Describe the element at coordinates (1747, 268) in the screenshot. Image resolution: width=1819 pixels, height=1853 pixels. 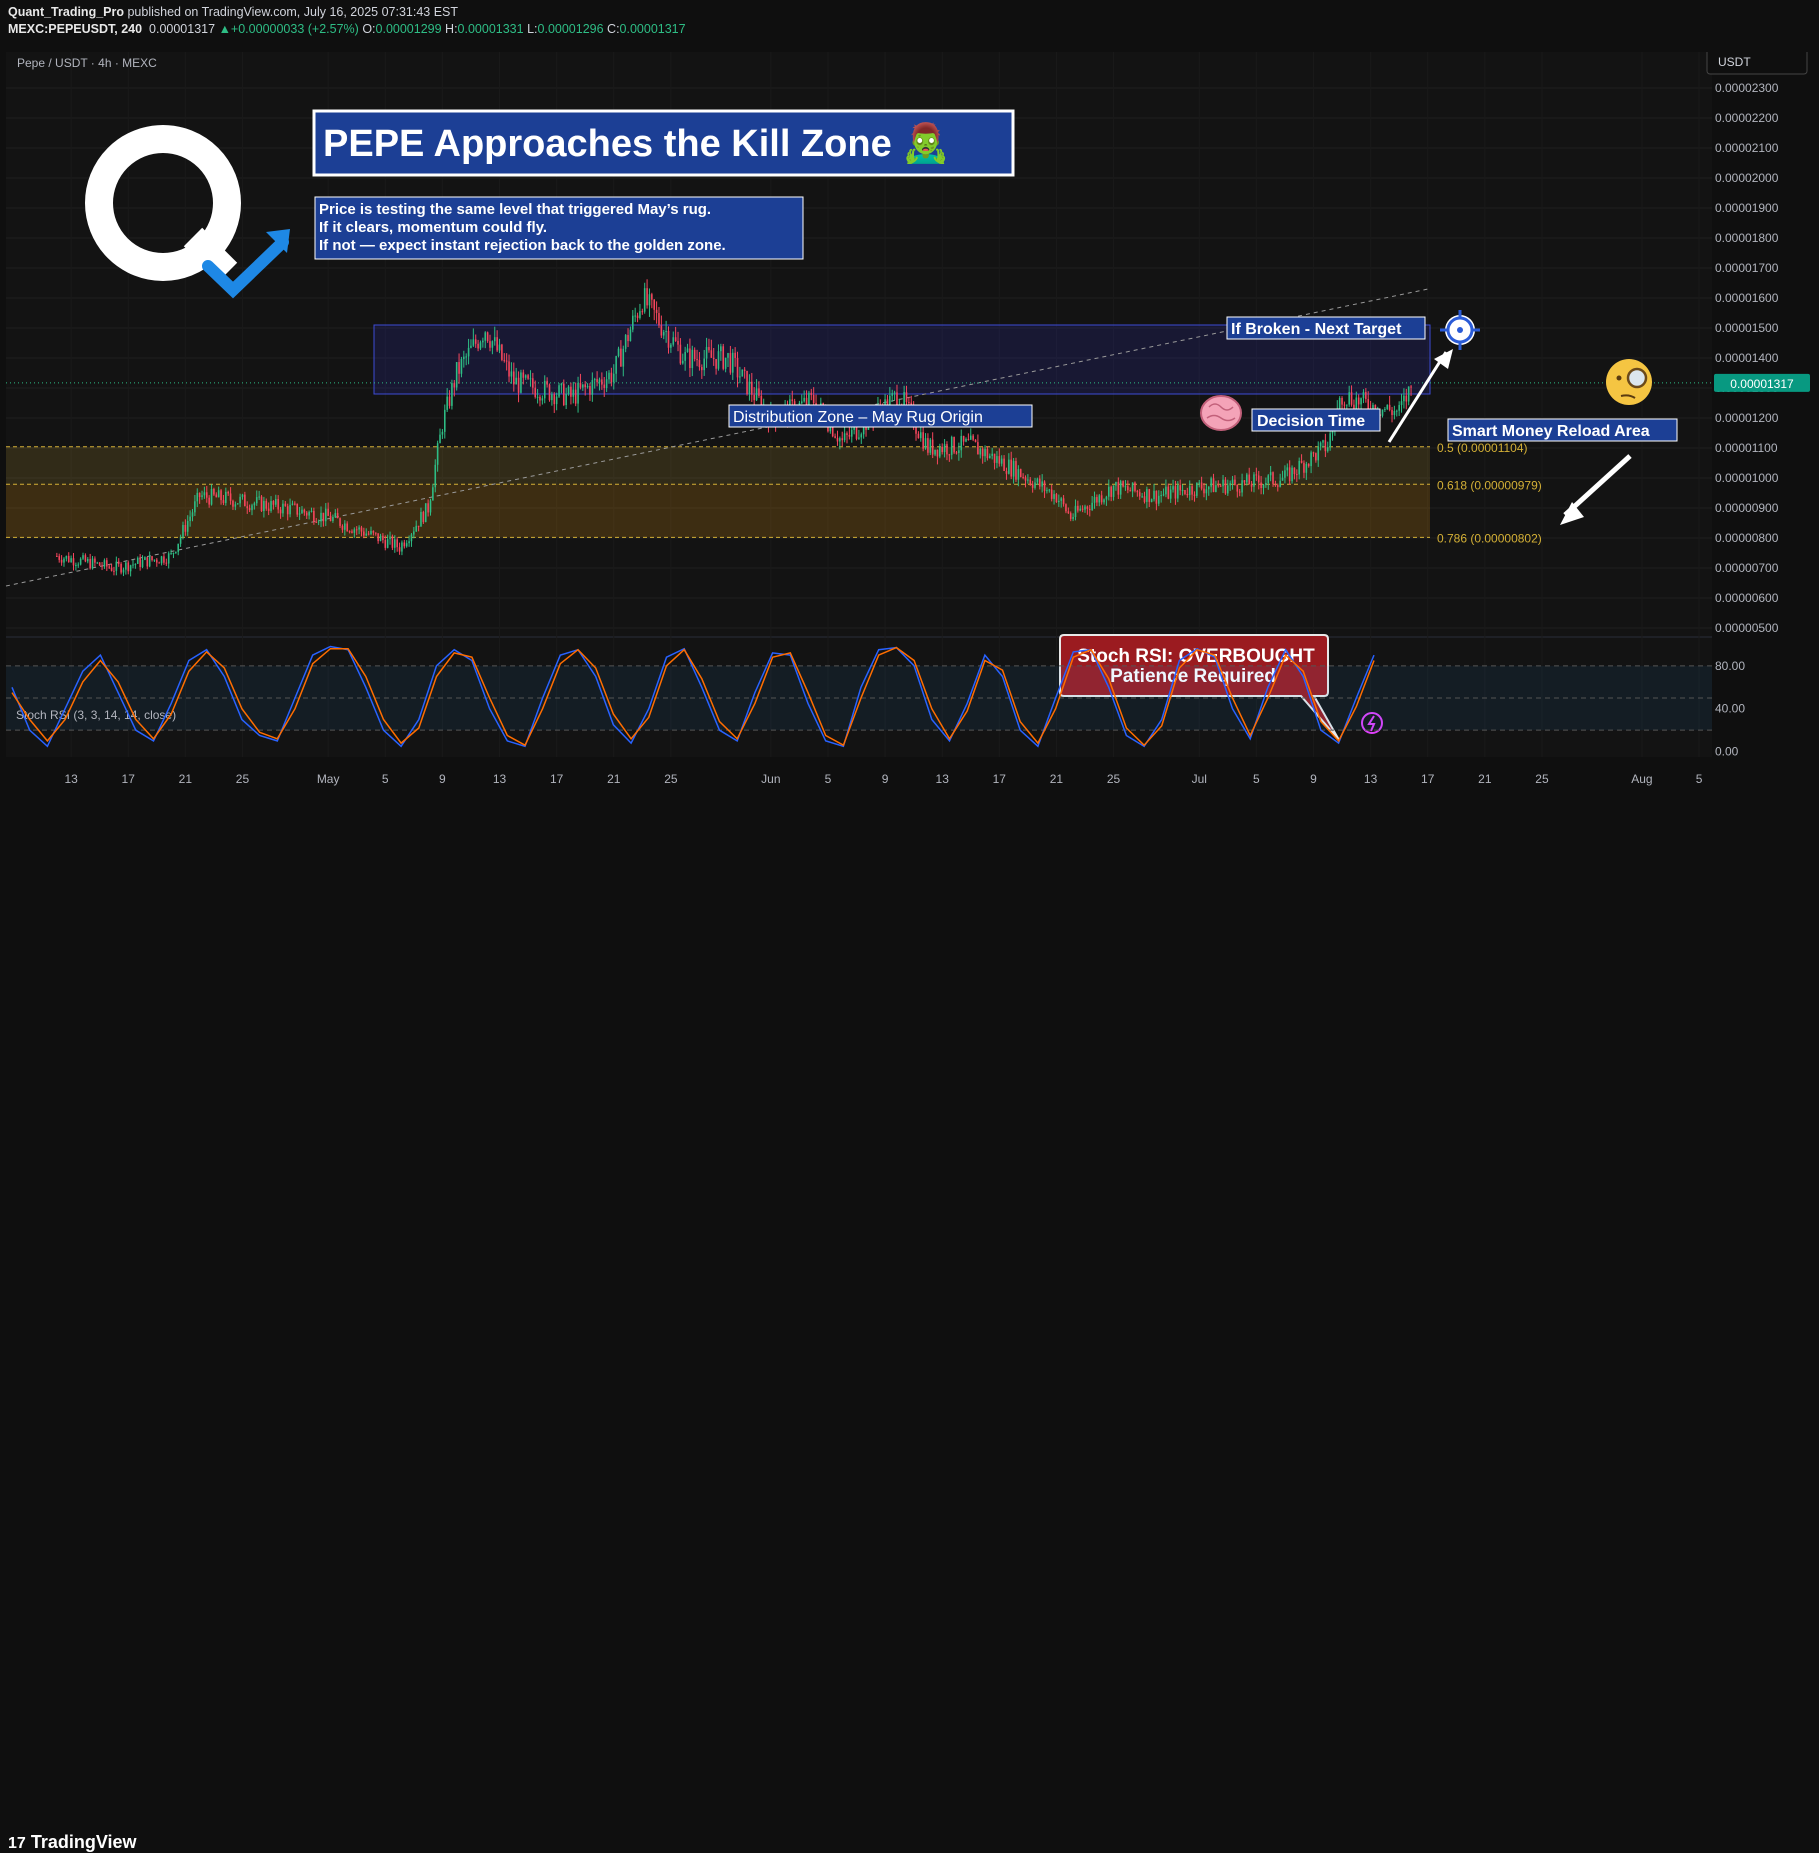
I see `y-tick-label: 0.00001700` at that location.